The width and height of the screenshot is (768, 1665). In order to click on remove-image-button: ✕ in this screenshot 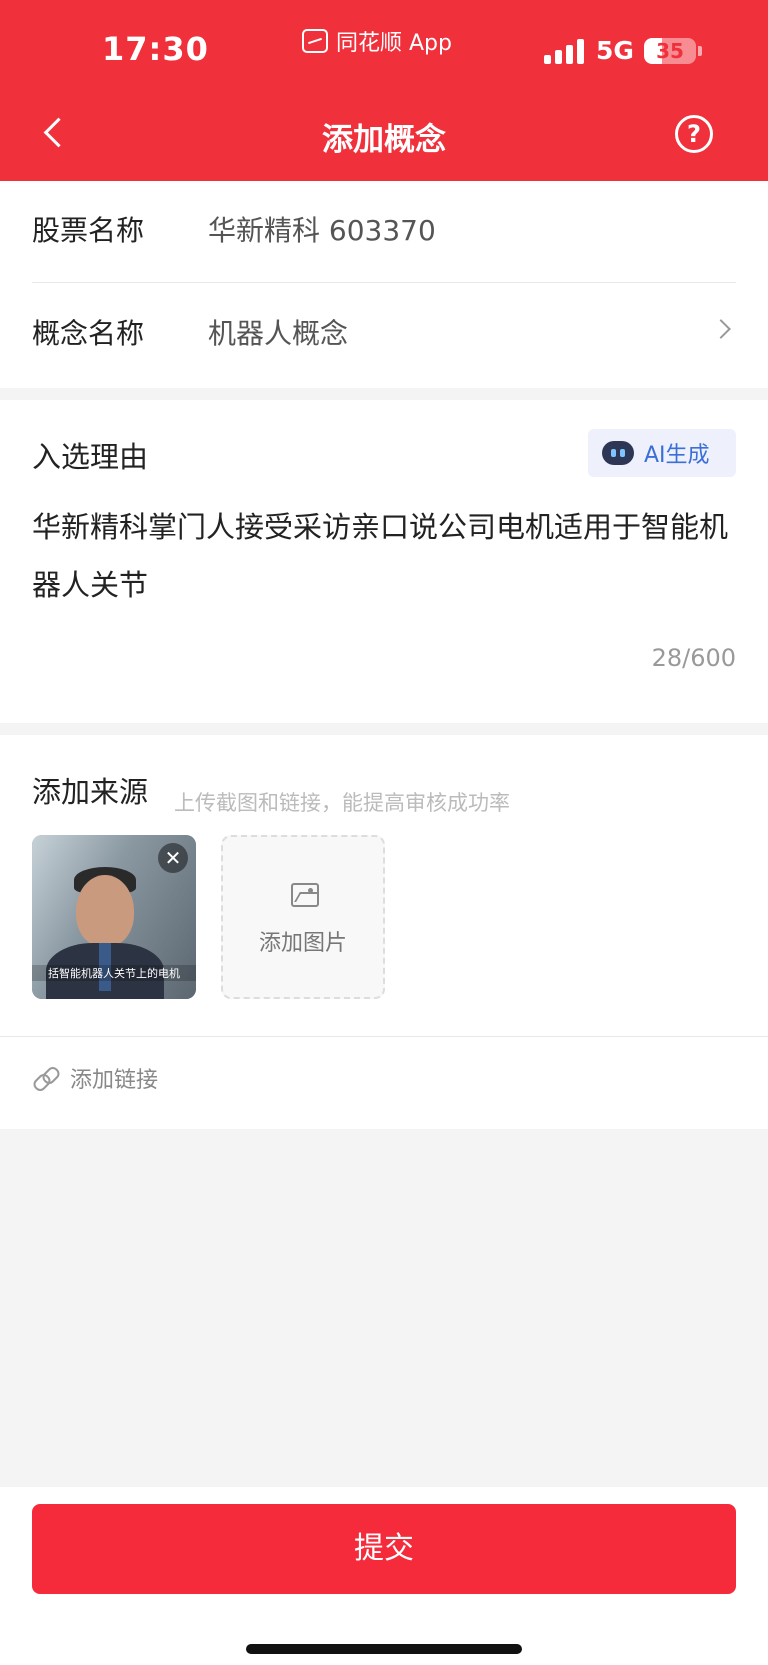, I will do `click(173, 858)`.